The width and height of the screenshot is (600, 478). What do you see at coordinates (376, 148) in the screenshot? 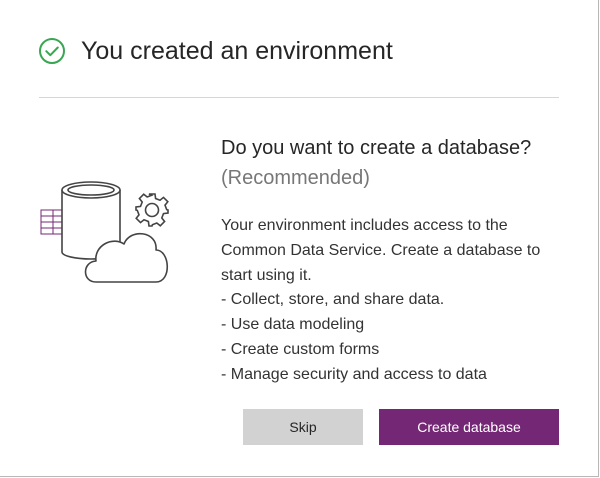
I see `database-question: Do you want to create a database?` at bounding box center [376, 148].